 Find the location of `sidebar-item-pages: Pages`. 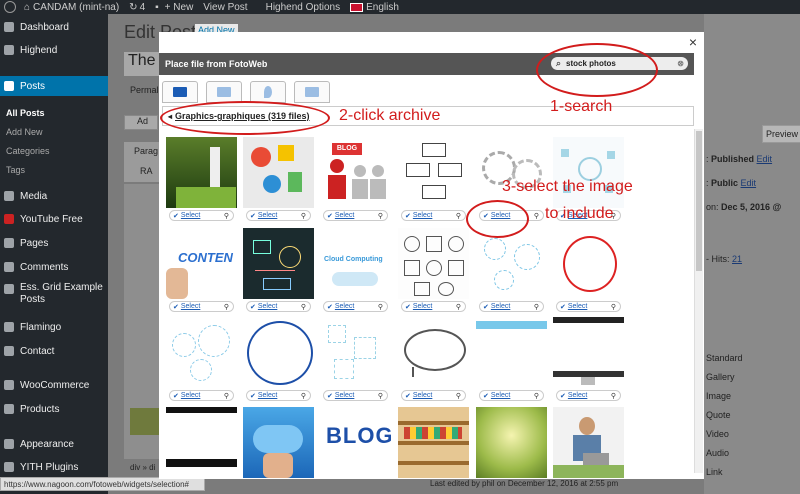

sidebar-item-pages: Pages is located at coordinates (54, 243).